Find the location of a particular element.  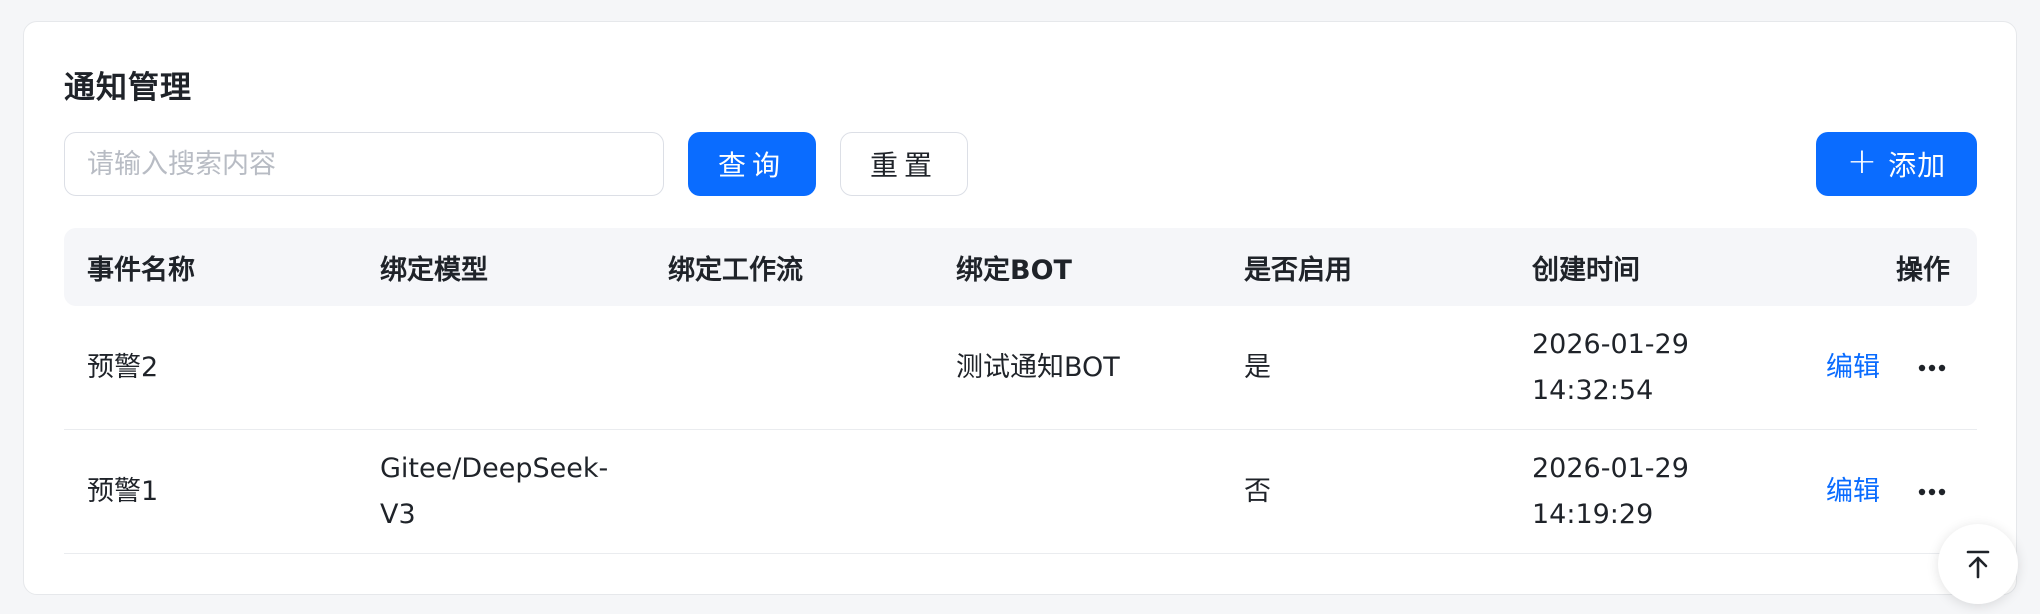

back-to-top-button is located at coordinates (1978, 564).